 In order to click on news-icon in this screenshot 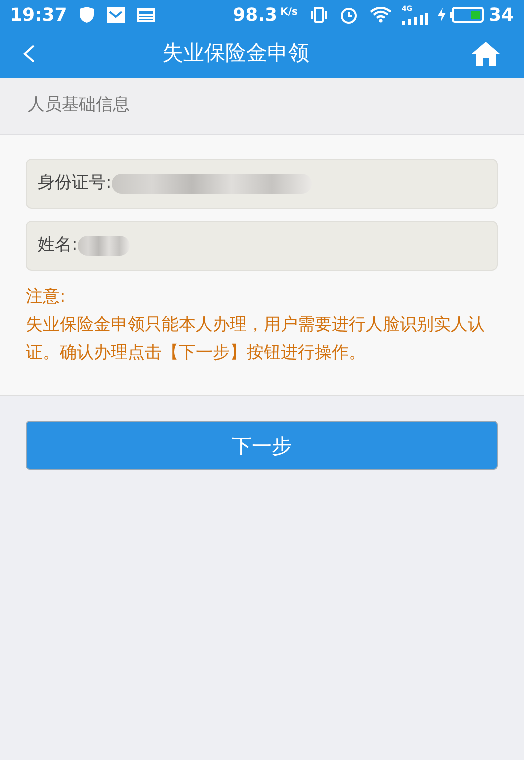, I will do `click(146, 15)`.